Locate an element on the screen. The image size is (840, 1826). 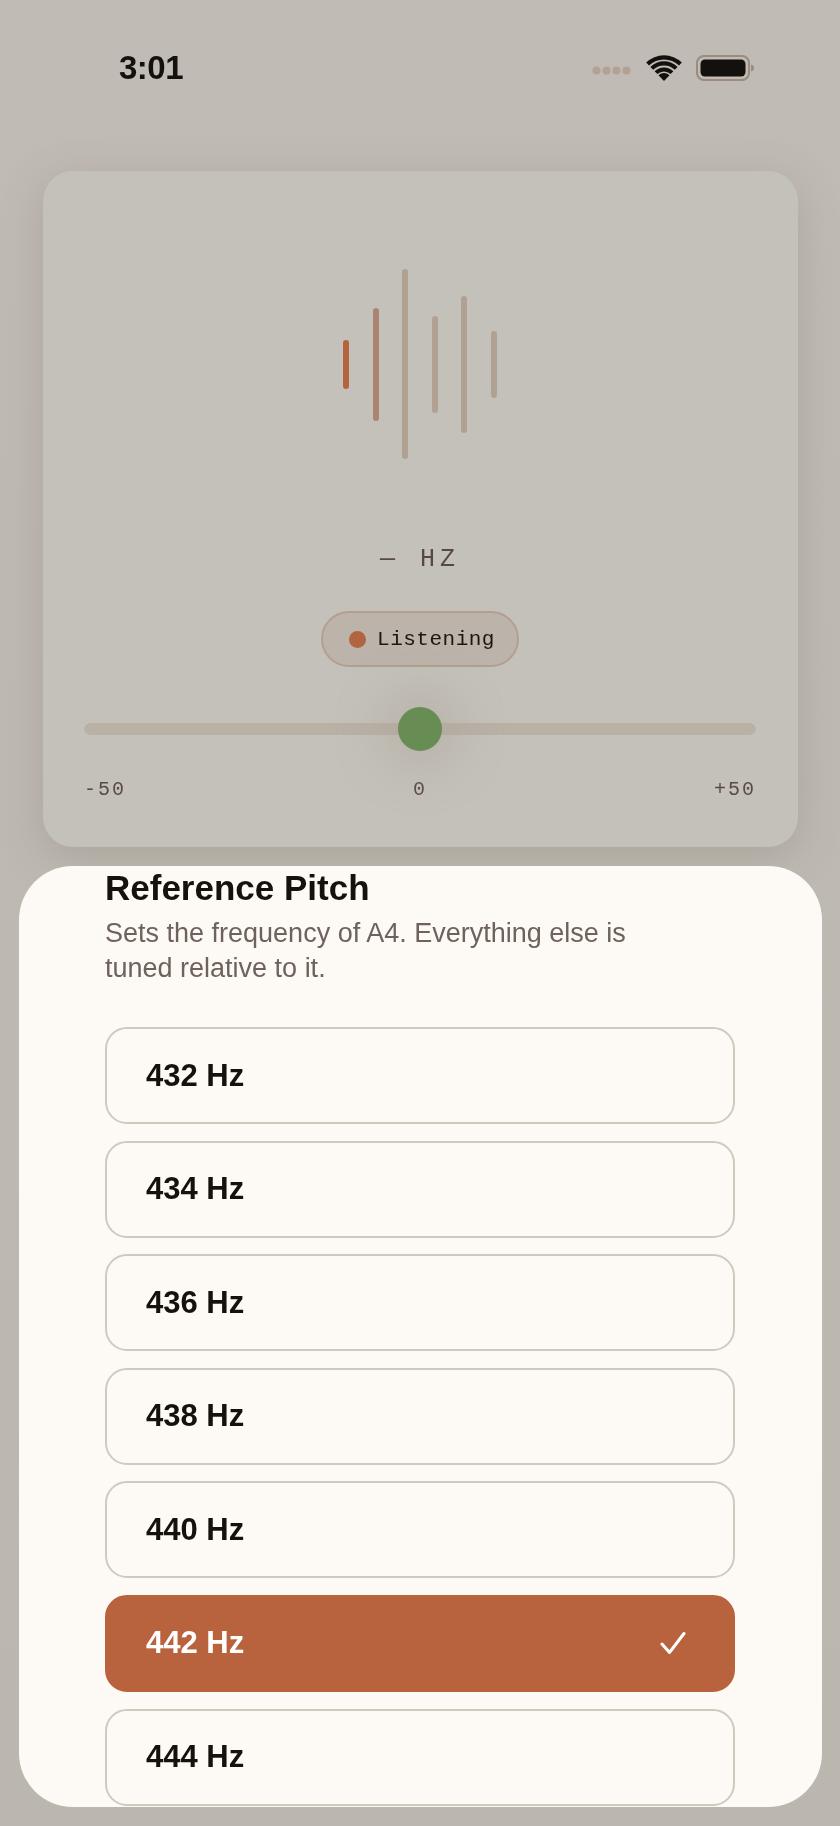
pitch-option: 440 Hz is located at coordinates (420, 1530).